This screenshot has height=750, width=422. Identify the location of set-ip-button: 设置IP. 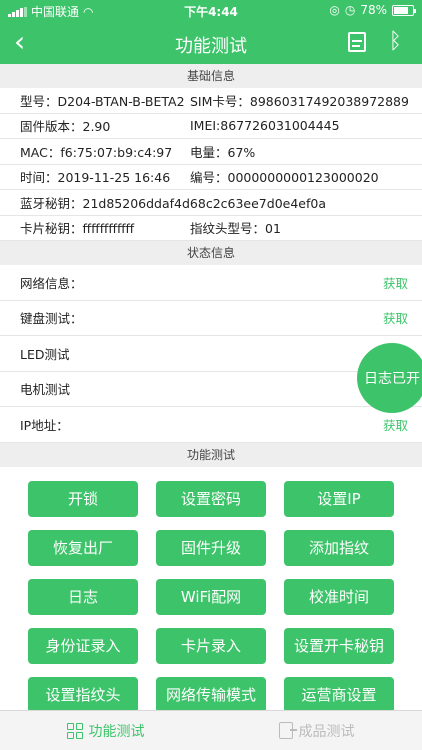
(339, 498).